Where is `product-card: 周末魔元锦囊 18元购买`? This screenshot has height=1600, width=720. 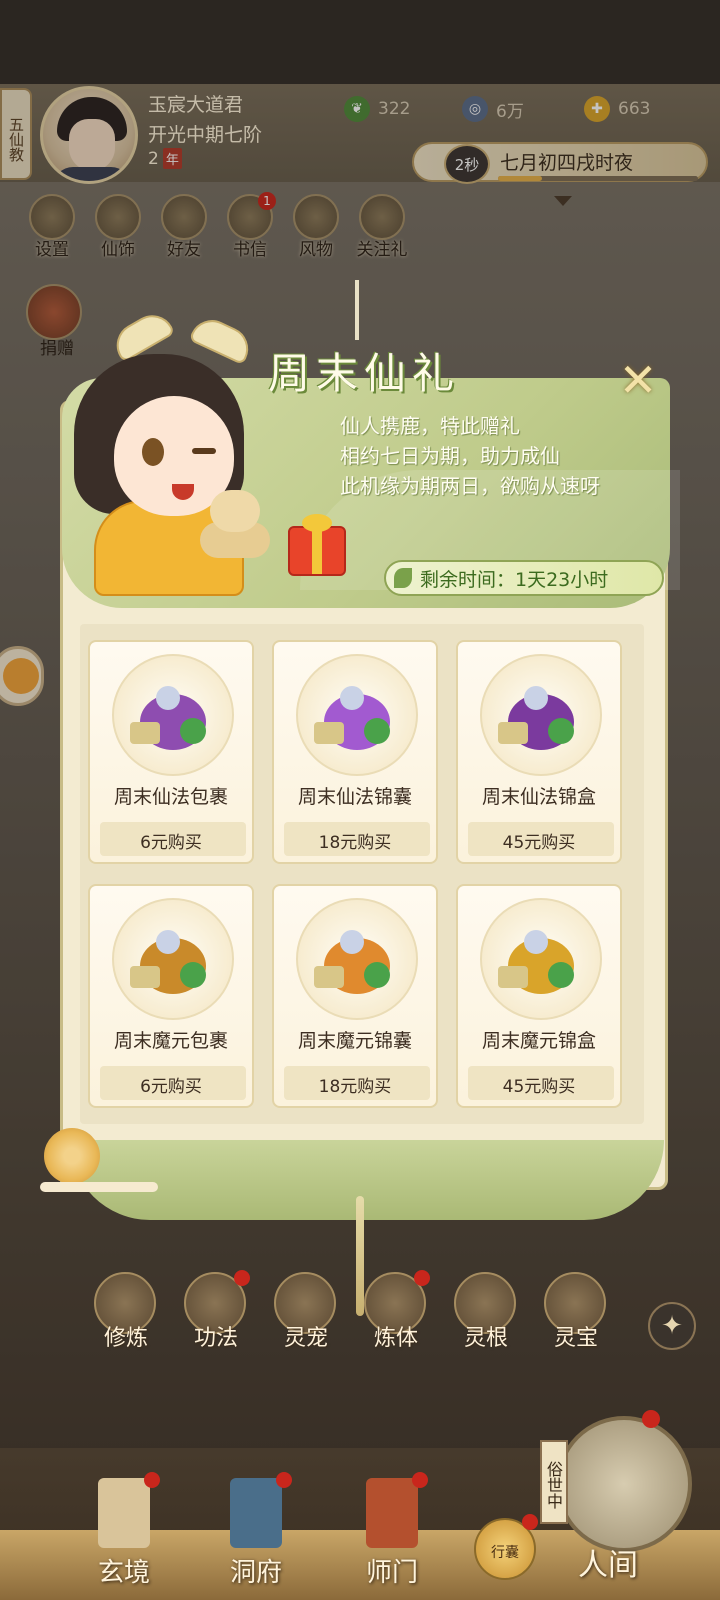
product-card: 周末魔元锦囊 18元购买 is located at coordinates (355, 996).